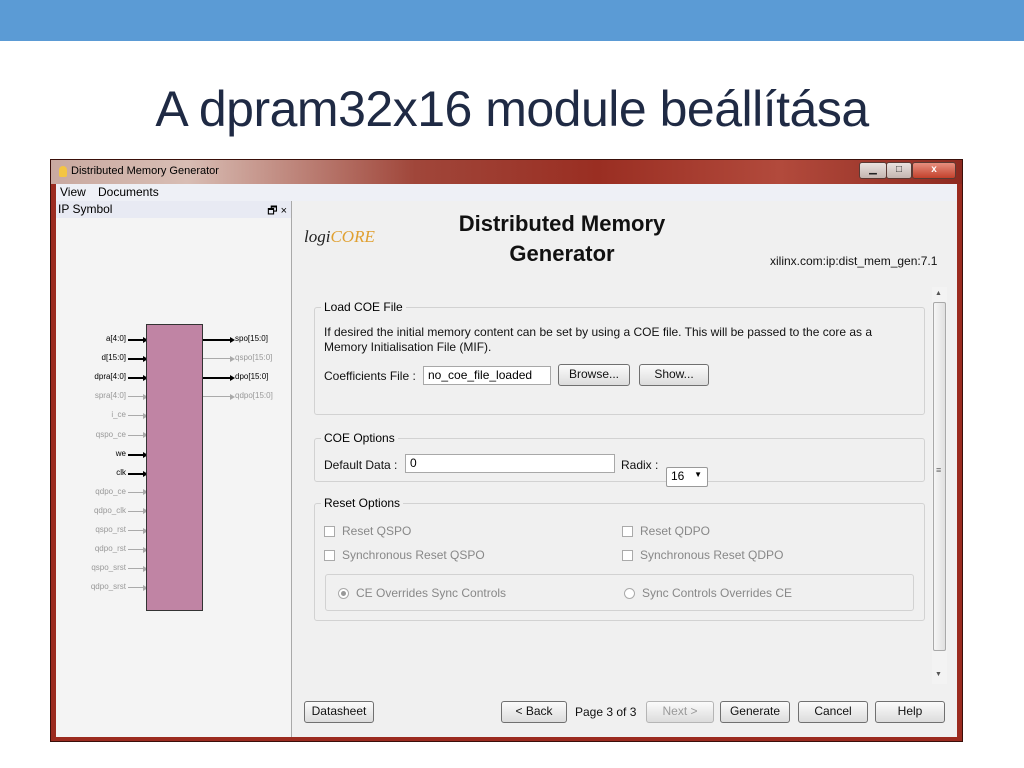  What do you see at coordinates (854, 261) in the screenshot?
I see `ip-identifier: xilinx.com:ip:dist_mem_gen:7.1` at bounding box center [854, 261].